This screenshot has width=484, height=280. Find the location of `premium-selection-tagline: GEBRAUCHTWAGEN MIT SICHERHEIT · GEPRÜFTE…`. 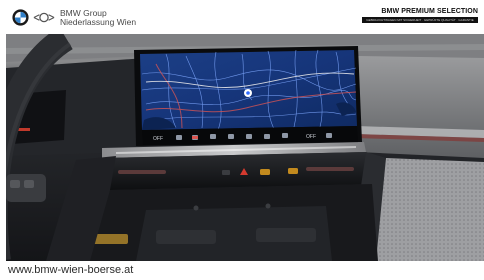

premium-selection-tagline: GEBRAUCHTWAGEN MIT SICHERHEIT · GEPRÜFTE… is located at coordinates (420, 20).